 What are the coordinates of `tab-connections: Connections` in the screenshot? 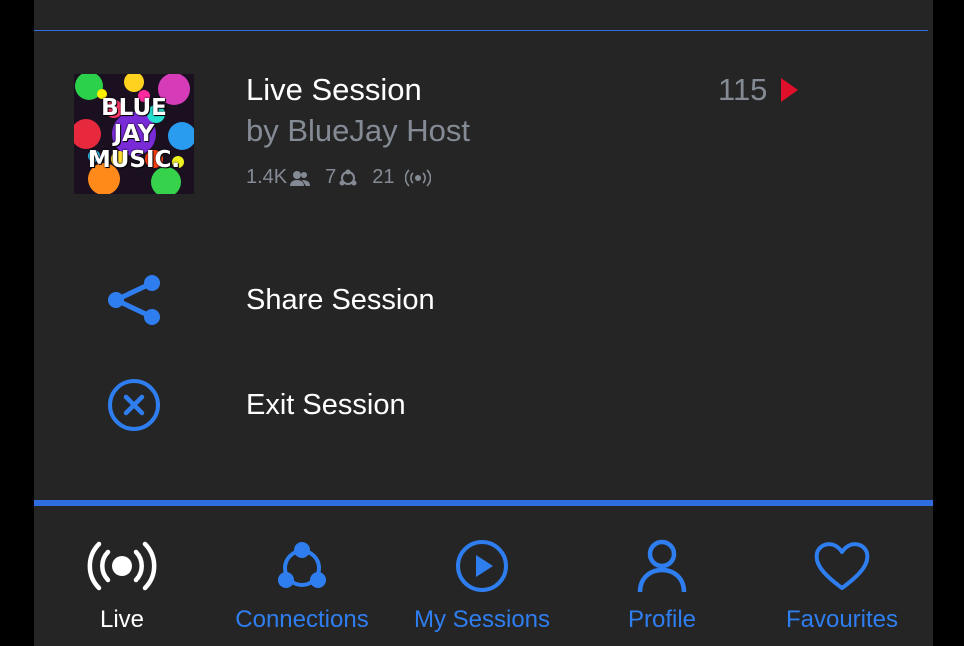 It's located at (302, 585).